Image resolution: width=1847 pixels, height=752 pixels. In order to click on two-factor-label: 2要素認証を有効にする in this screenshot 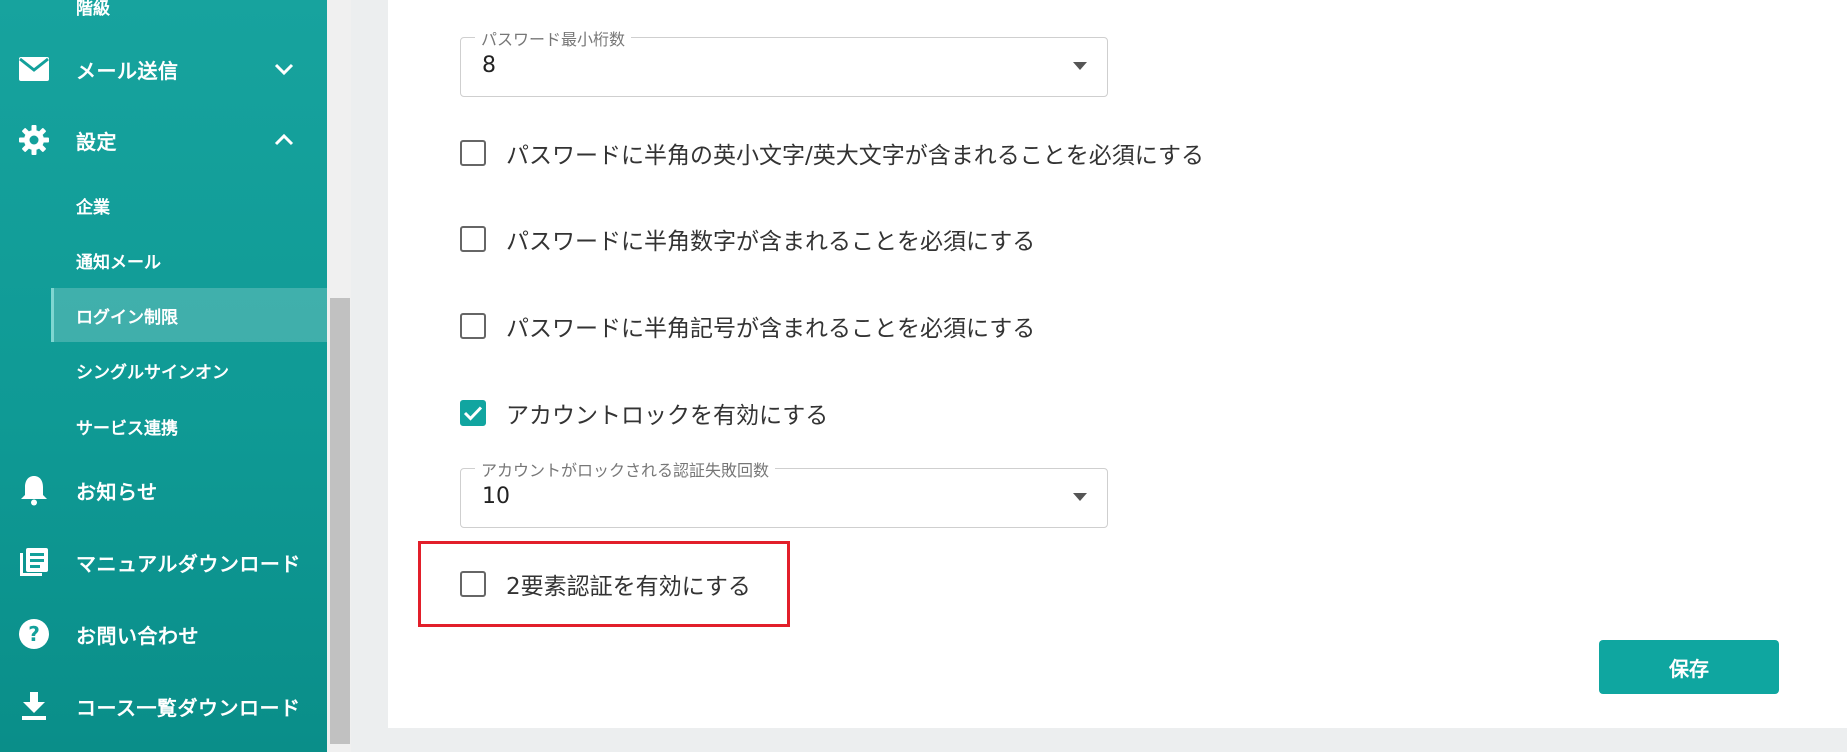, I will do `click(628, 587)`.